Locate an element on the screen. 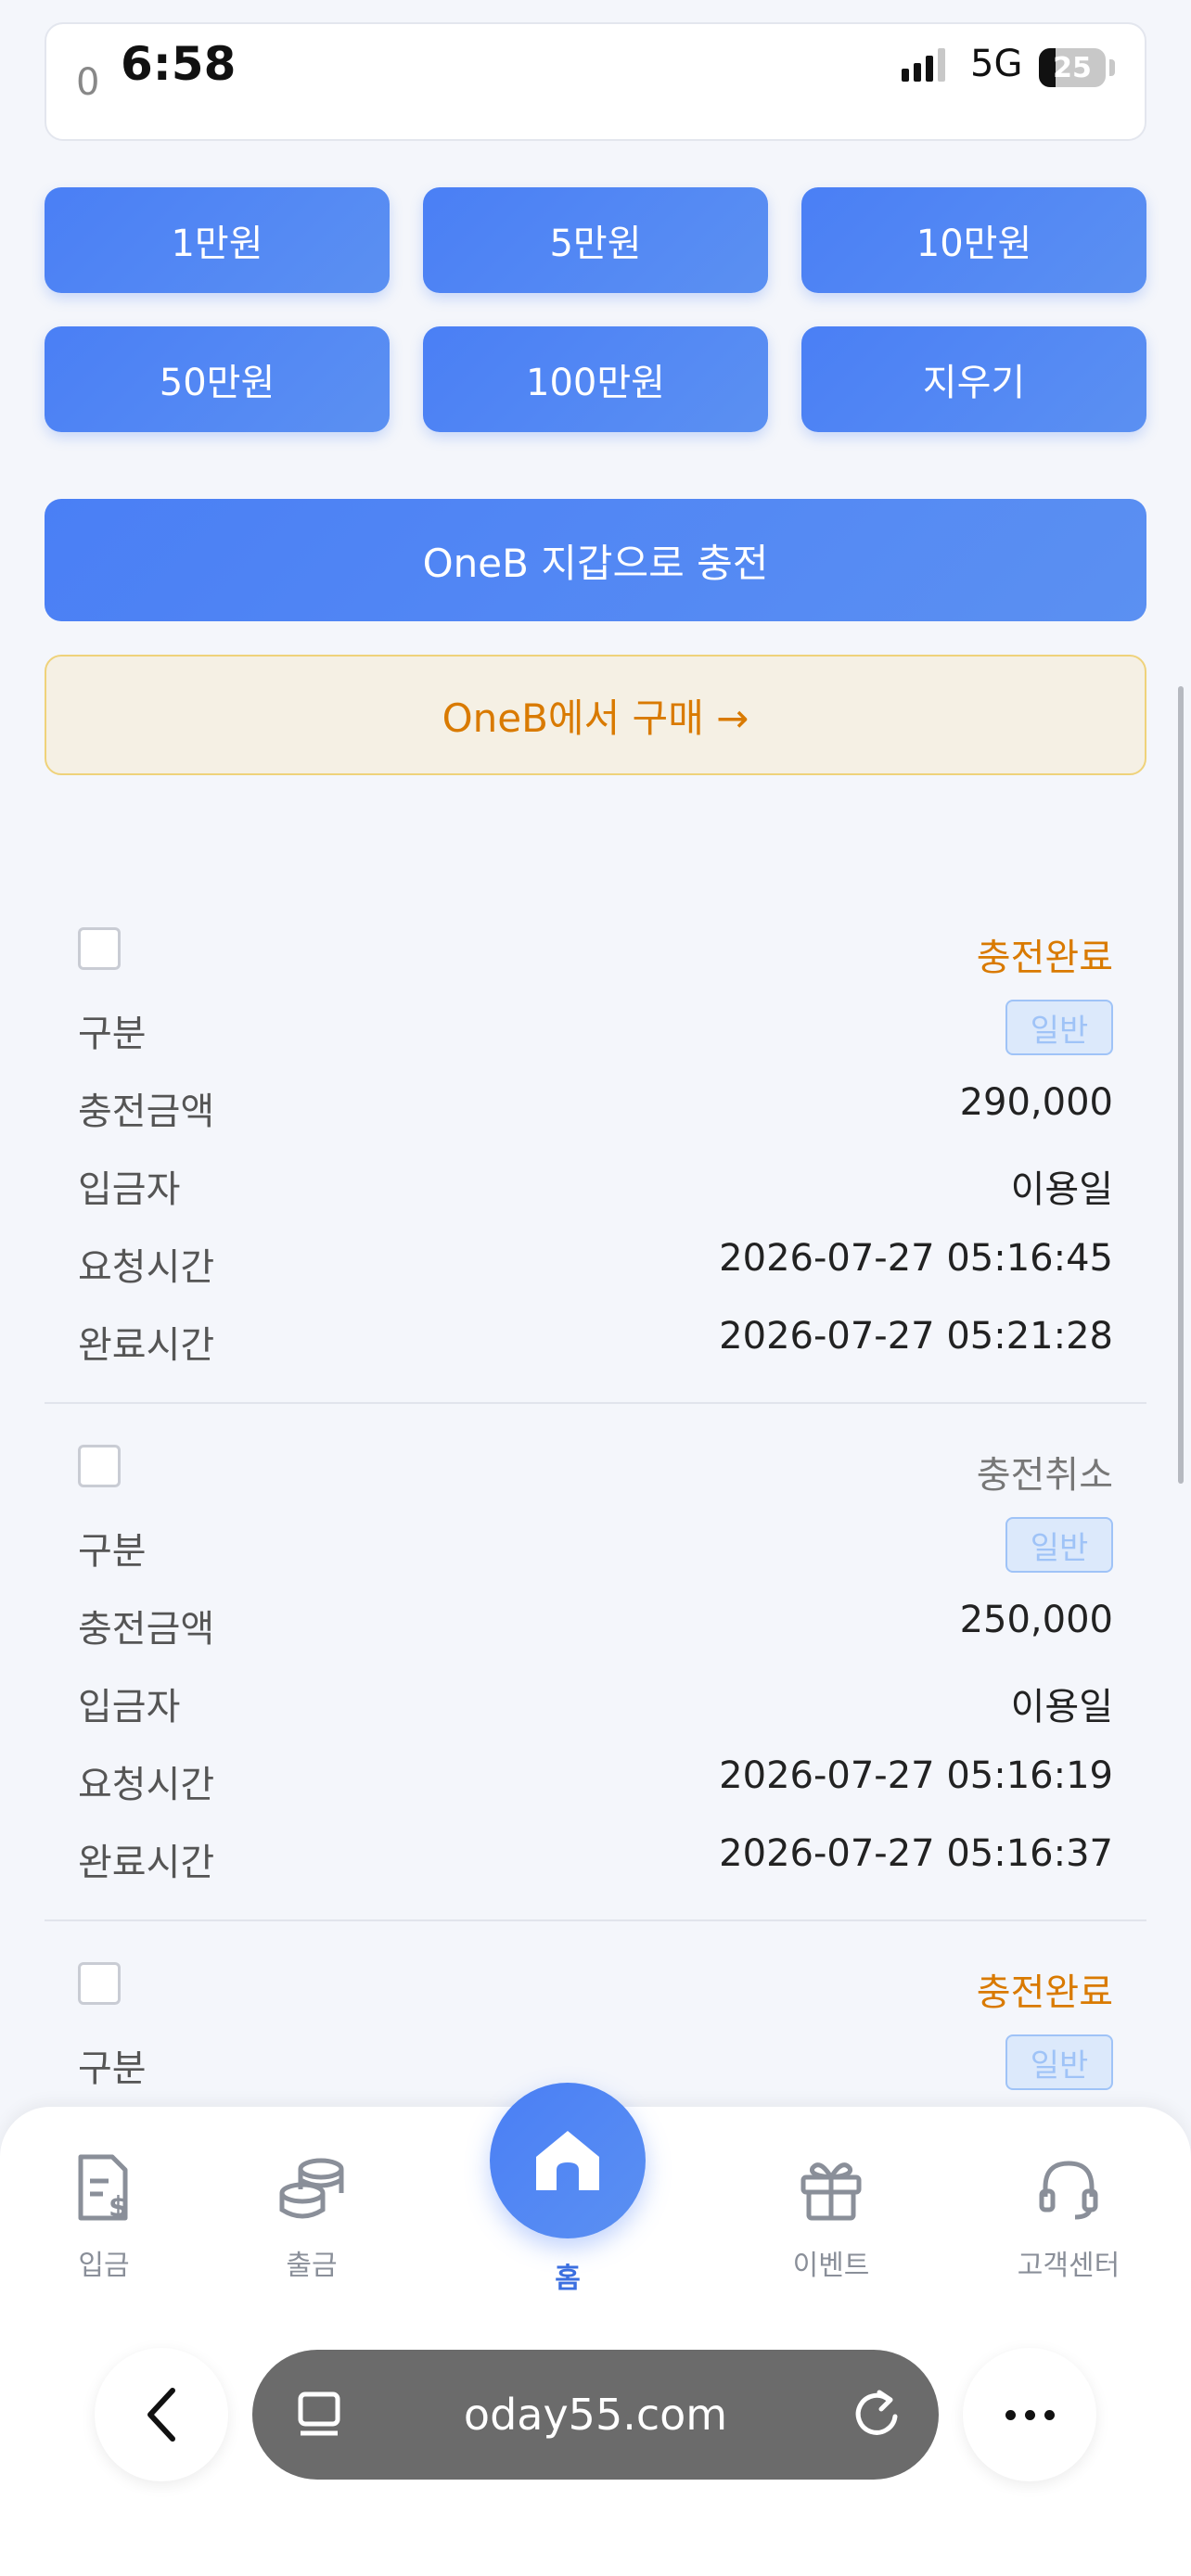 This screenshot has width=1191, height=2576. record-status: 충전취소 is located at coordinates (1044, 1475).